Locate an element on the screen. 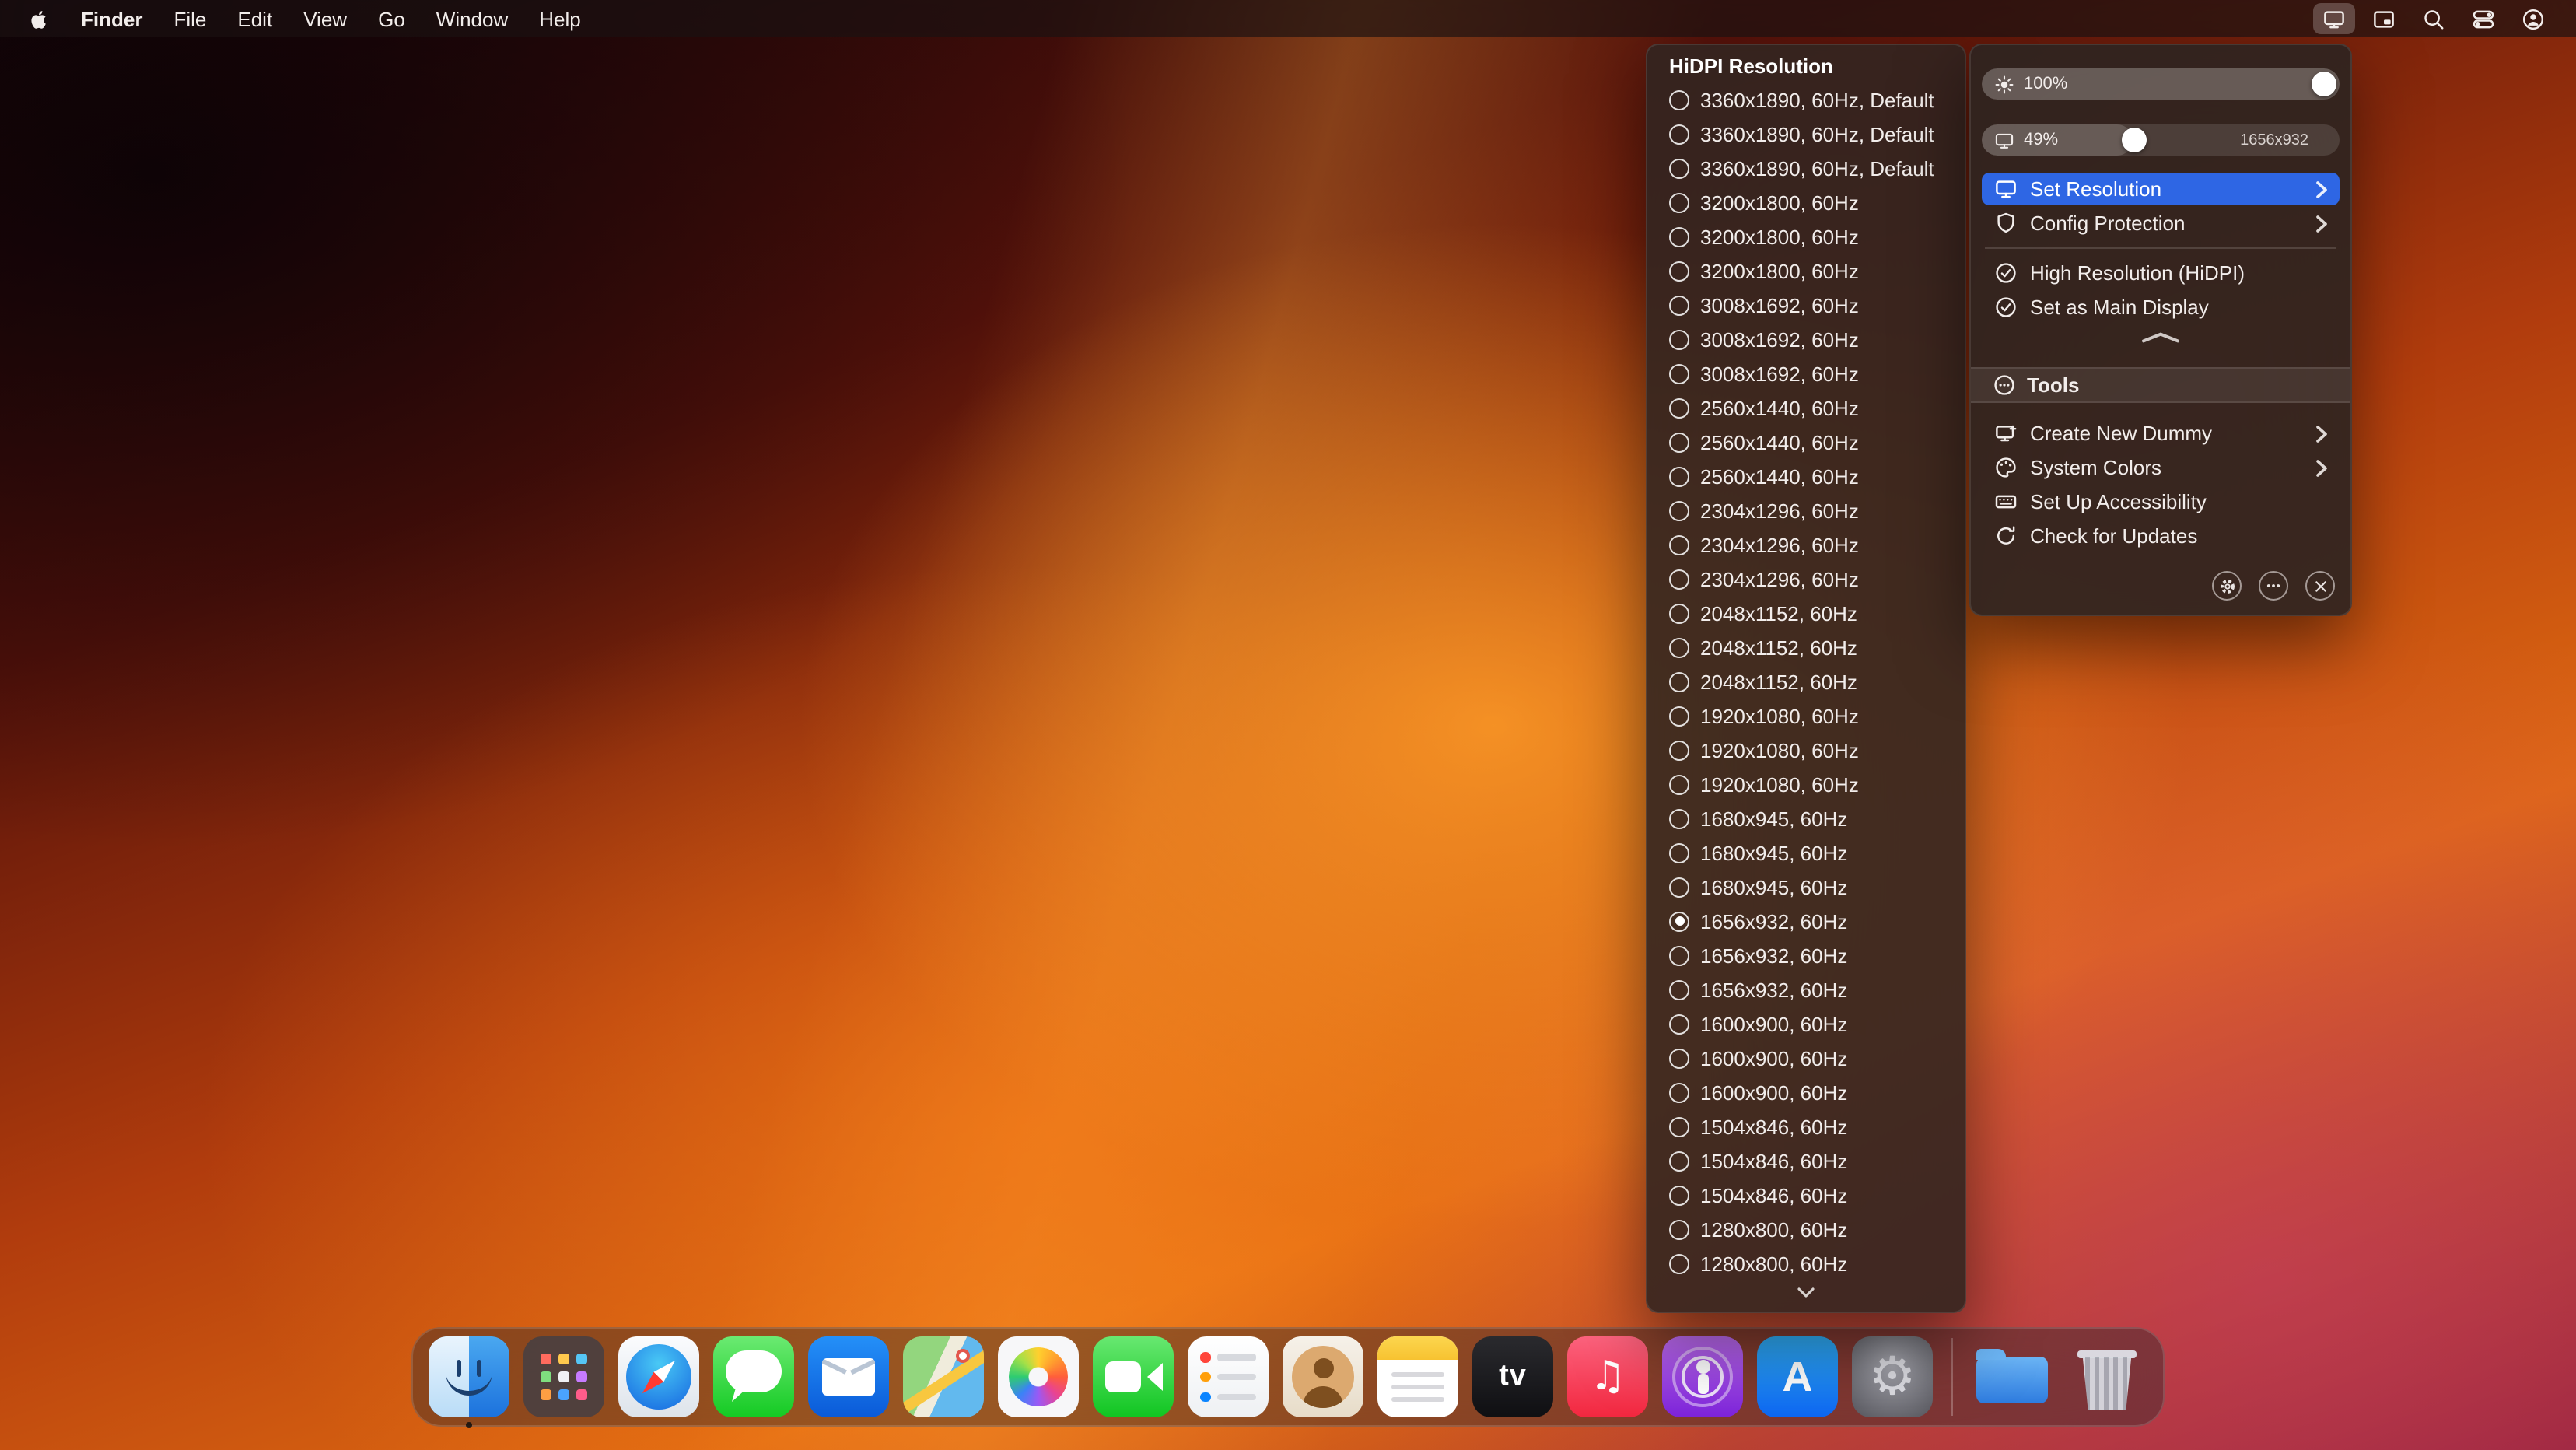 The image size is (2576, 1450). resolution-option-5: 3200x1800, 60Hz is located at coordinates (1806, 236).